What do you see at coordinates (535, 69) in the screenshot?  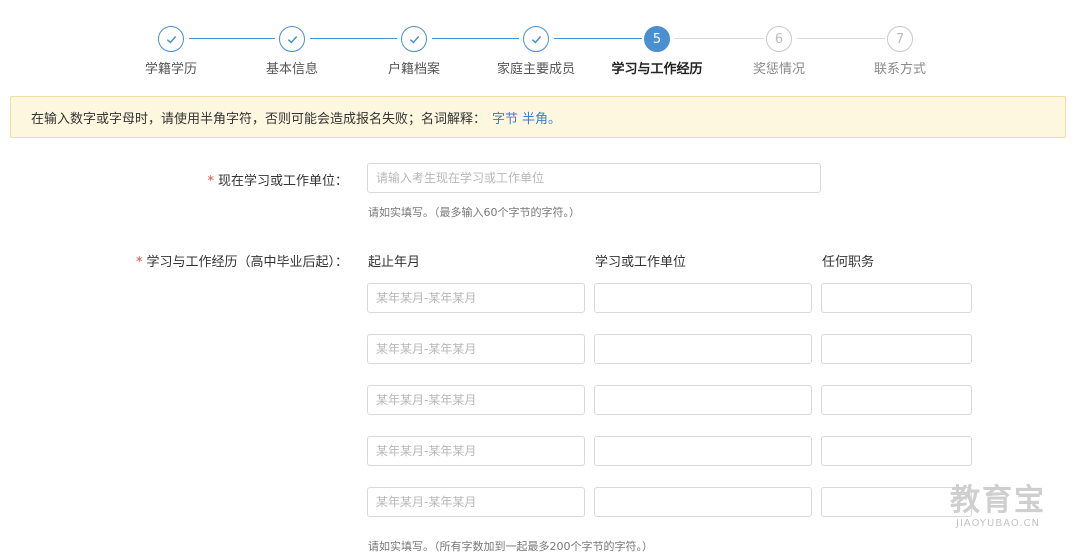 I see `step-label: 家庭主要成员` at bounding box center [535, 69].